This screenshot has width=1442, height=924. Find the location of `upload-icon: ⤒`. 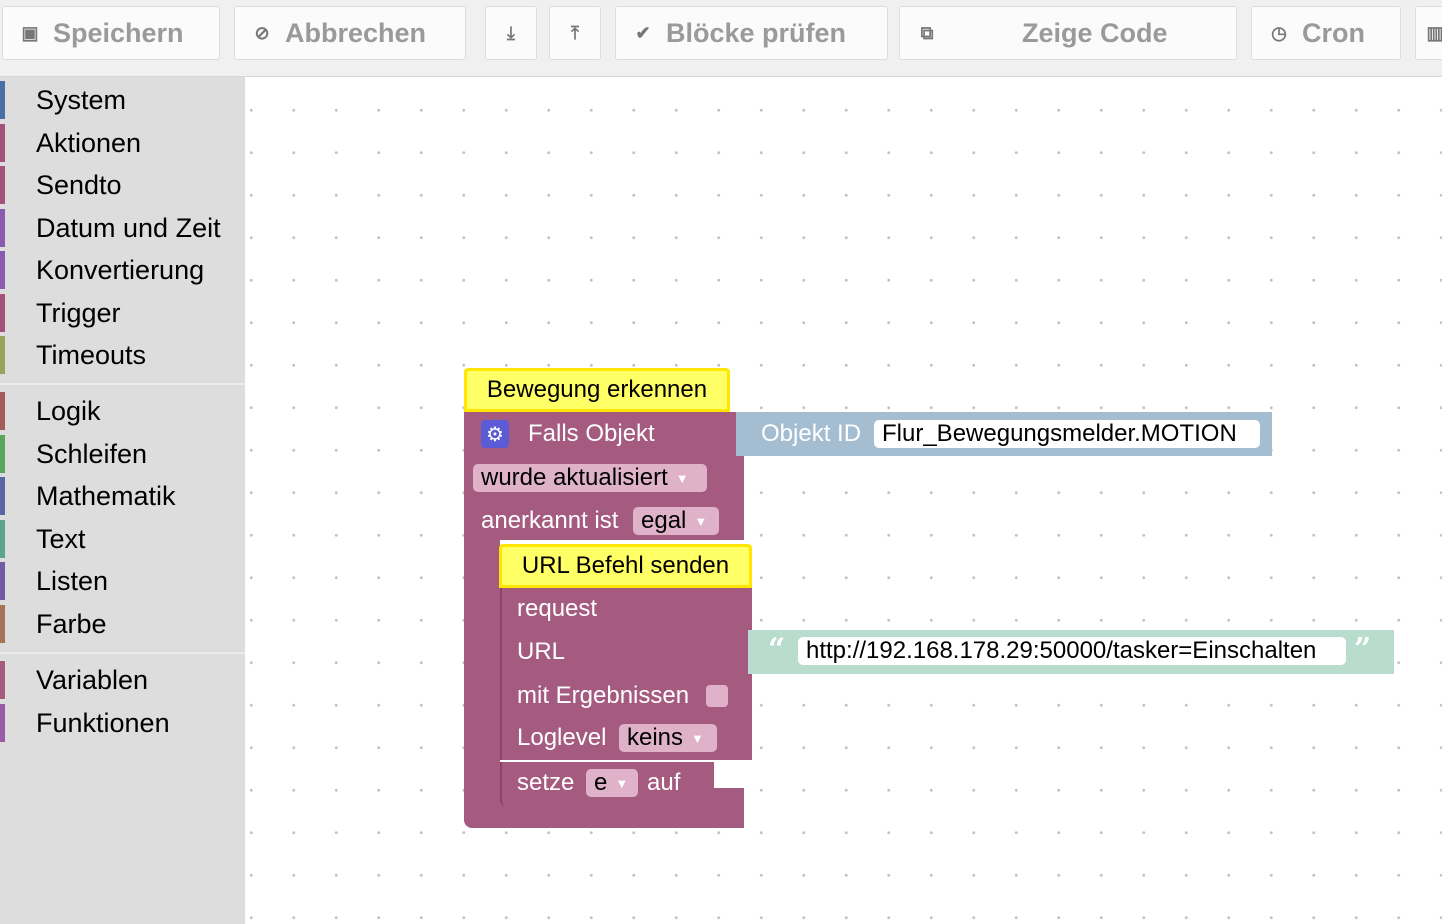

upload-icon: ⤒ is located at coordinates (575, 32).